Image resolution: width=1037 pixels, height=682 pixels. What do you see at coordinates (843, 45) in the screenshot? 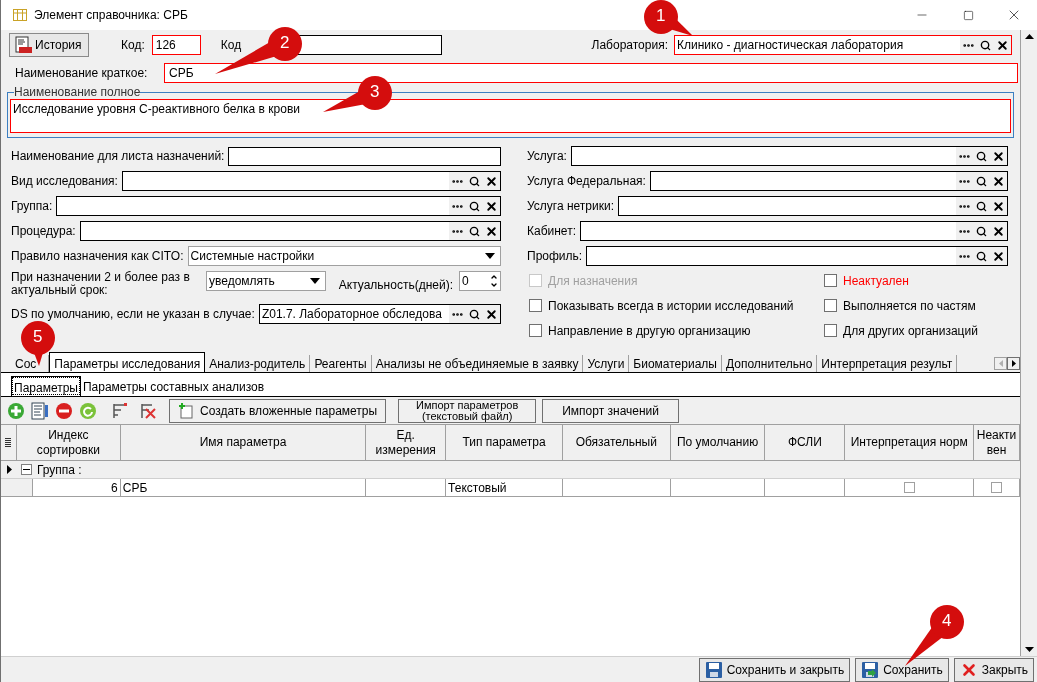
I see `lookup-field: Клинико - диагностическая лаборатория` at bounding box center [843, 45].